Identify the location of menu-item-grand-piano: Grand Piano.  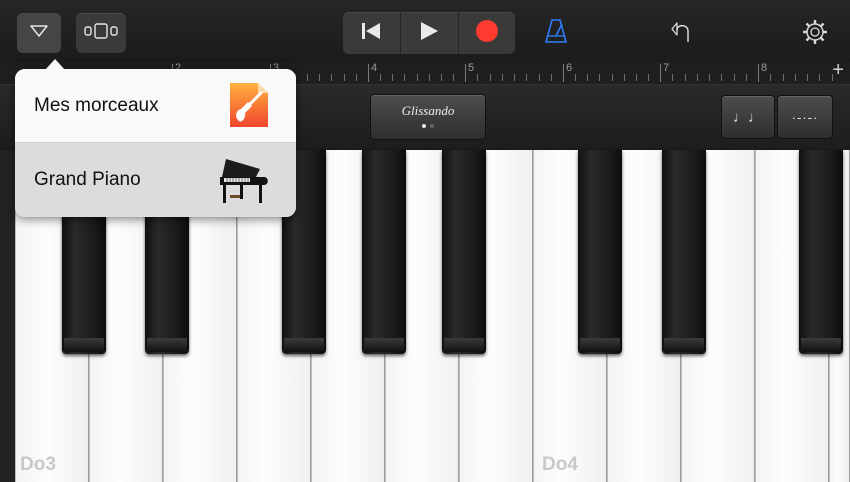
(155, 180).